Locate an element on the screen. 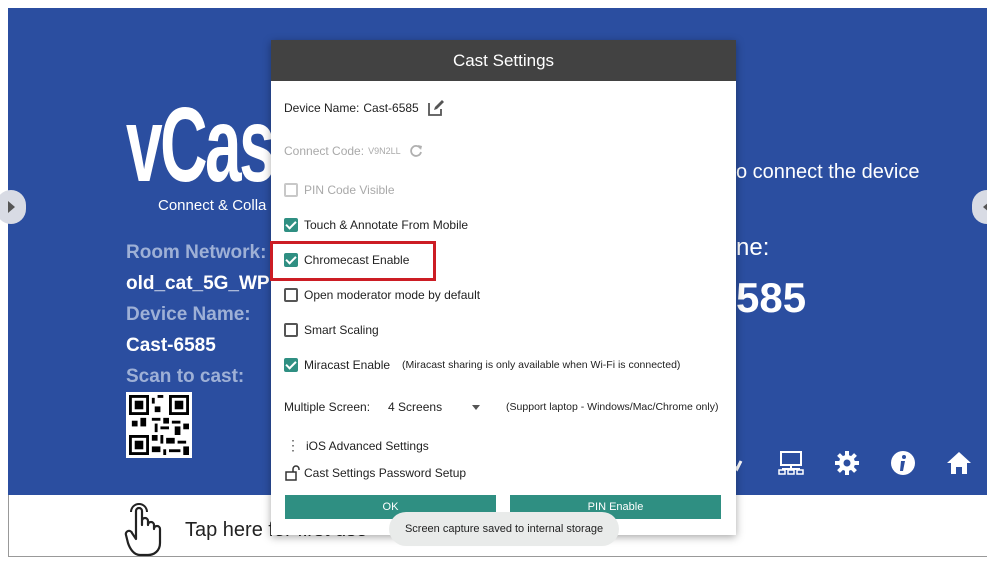 Image resolution: width=987 pixels, height=562 pixels. gear-icon is located at coordinates (847, 463).